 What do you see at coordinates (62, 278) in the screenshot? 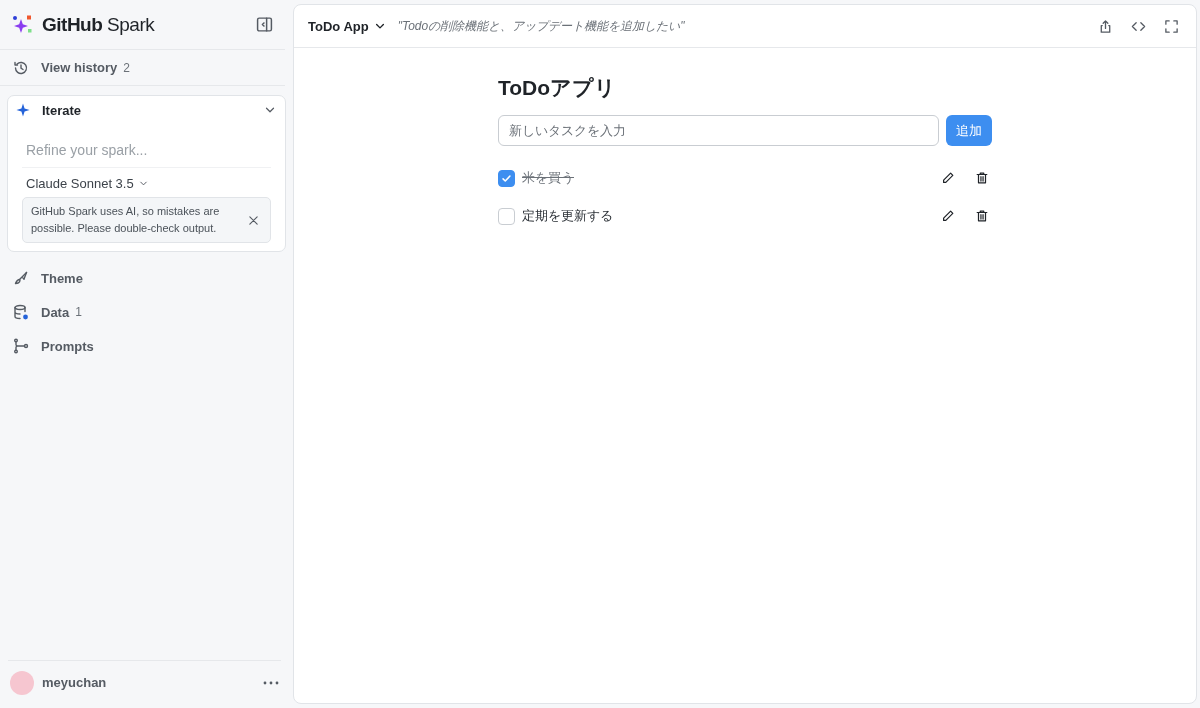
I see `nav-label: Theme` at bounding box center [62, 278].